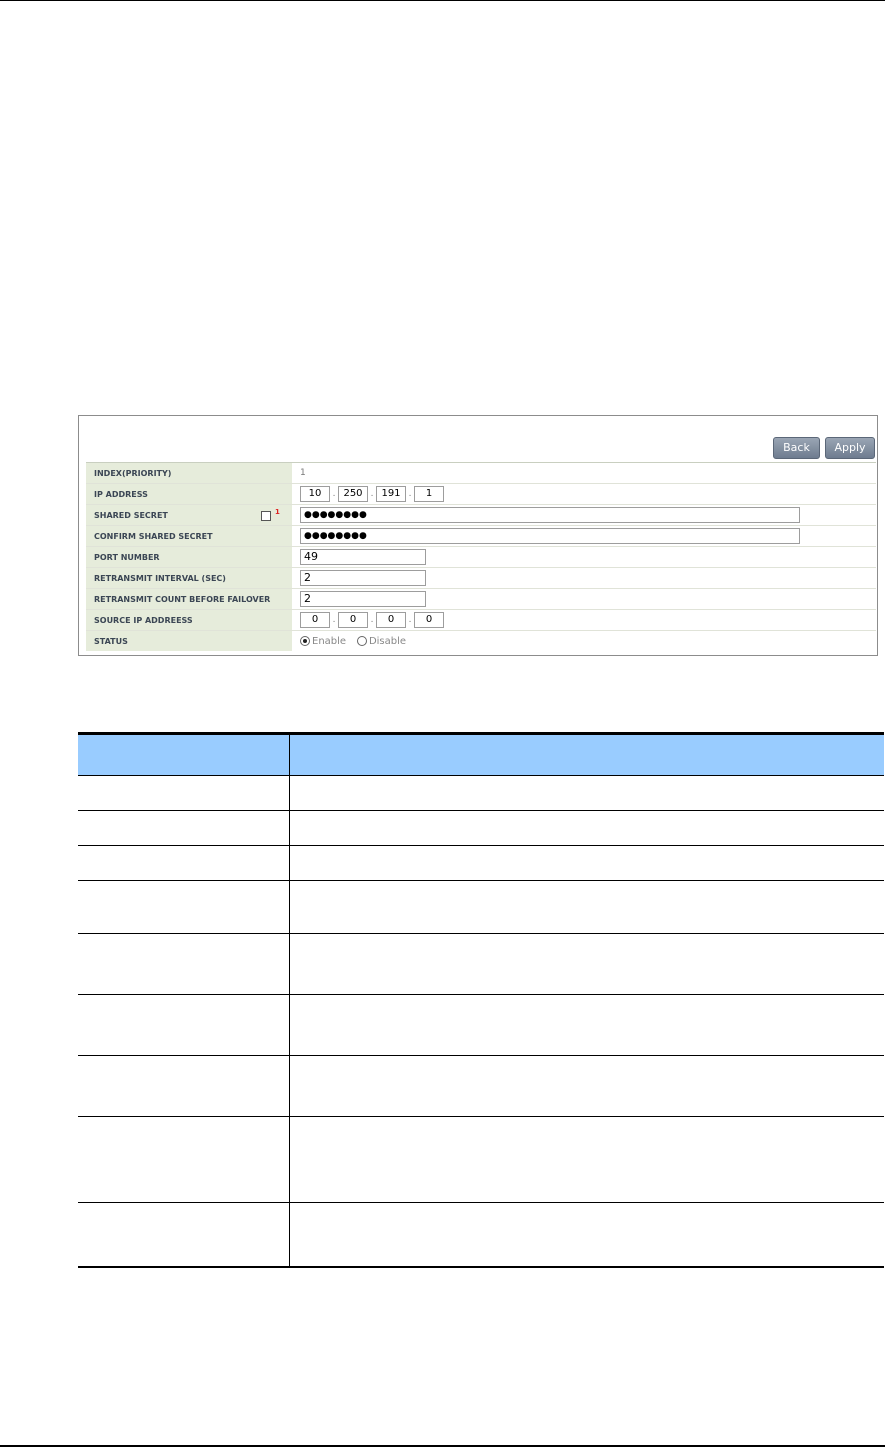 This screenshot has height=1449, width=885. I want to click on show-secret-checkbox, so click(266, 516).